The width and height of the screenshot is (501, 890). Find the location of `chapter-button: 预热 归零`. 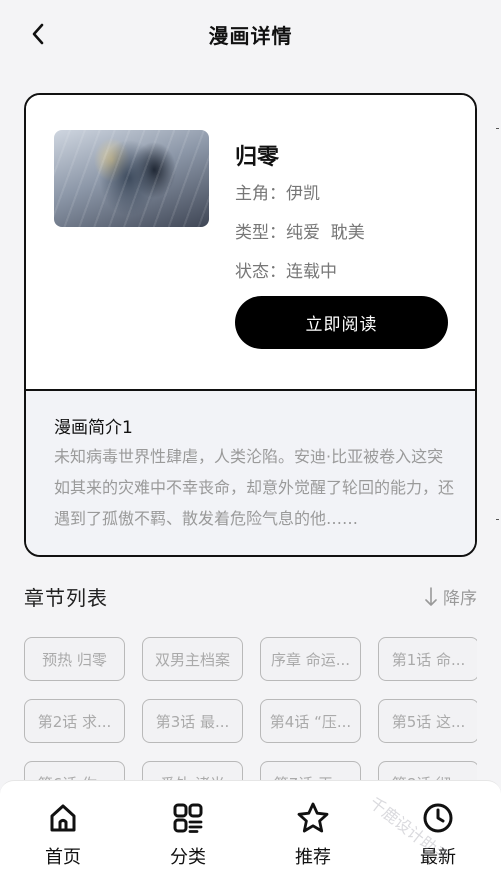

chapter-button: 预热 归零 is located at coordinates (74, 659).